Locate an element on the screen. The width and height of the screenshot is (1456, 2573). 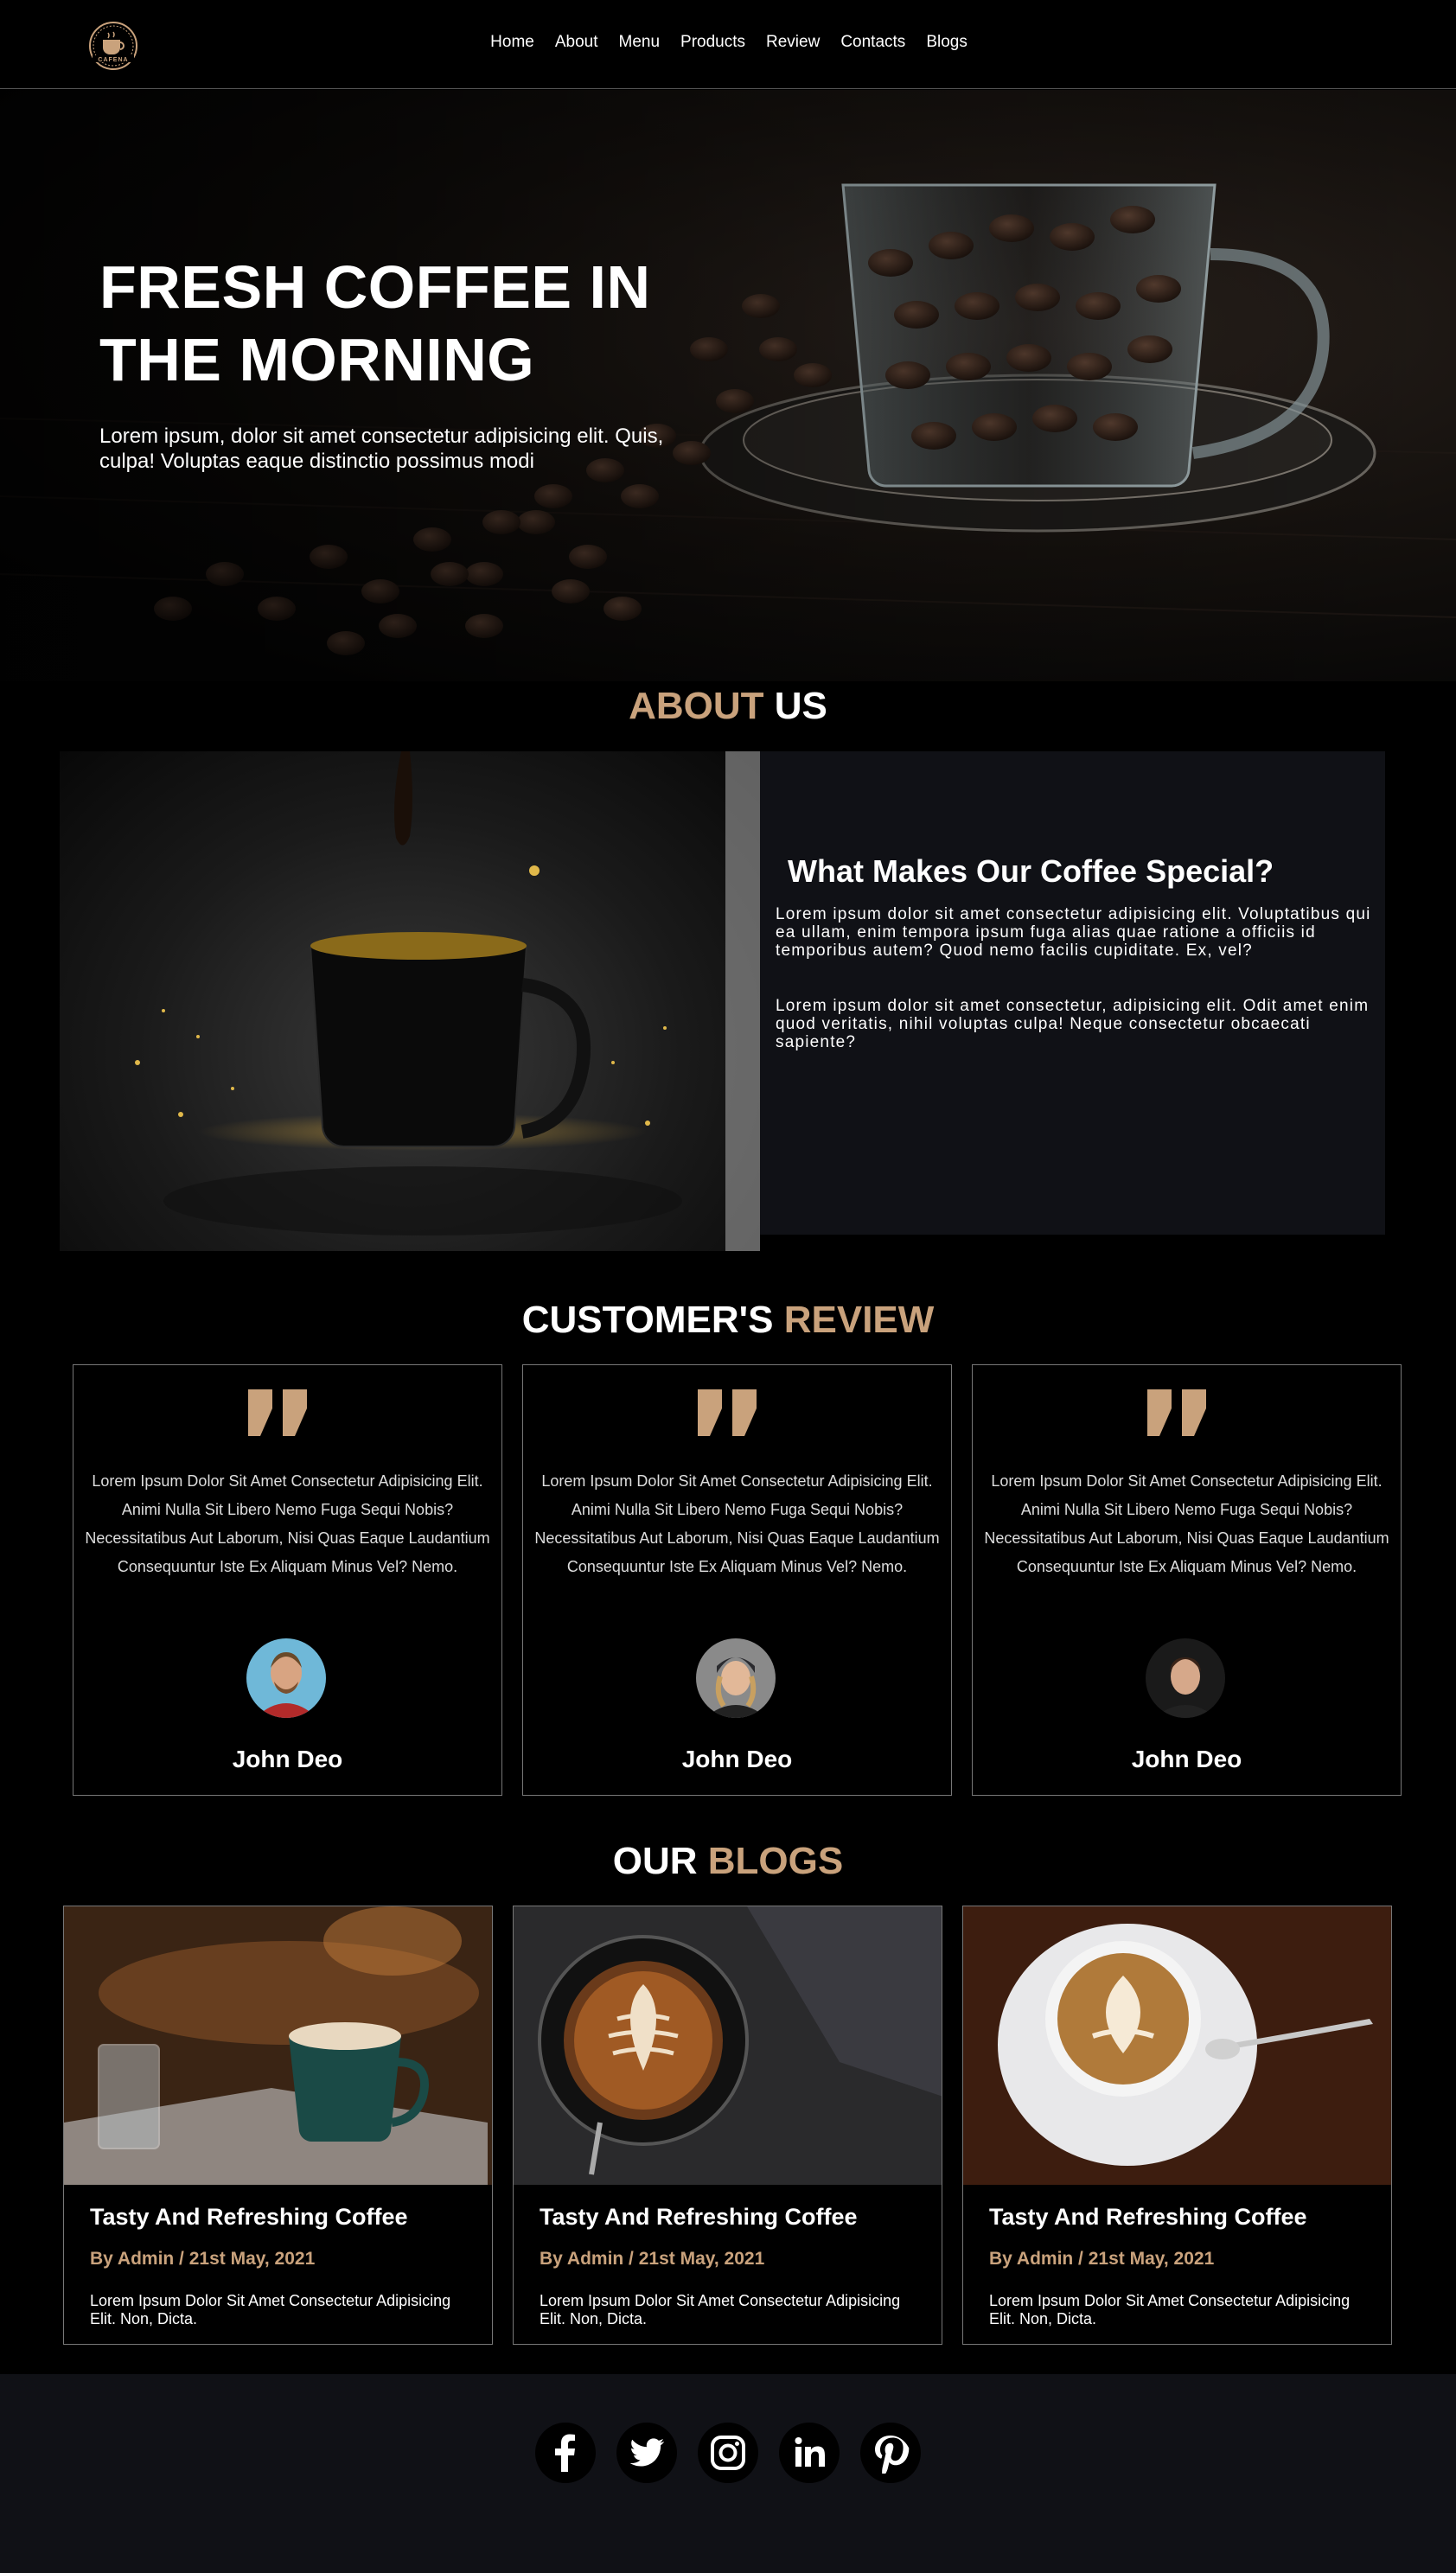
about-section-title: ABOUT US is located at coordinates (728, 706).